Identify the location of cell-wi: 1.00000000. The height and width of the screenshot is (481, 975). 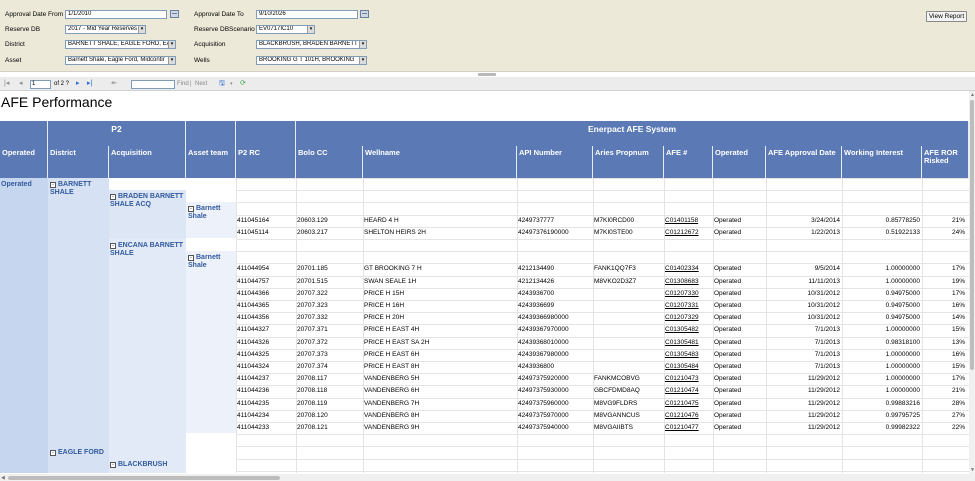
(902, 379).